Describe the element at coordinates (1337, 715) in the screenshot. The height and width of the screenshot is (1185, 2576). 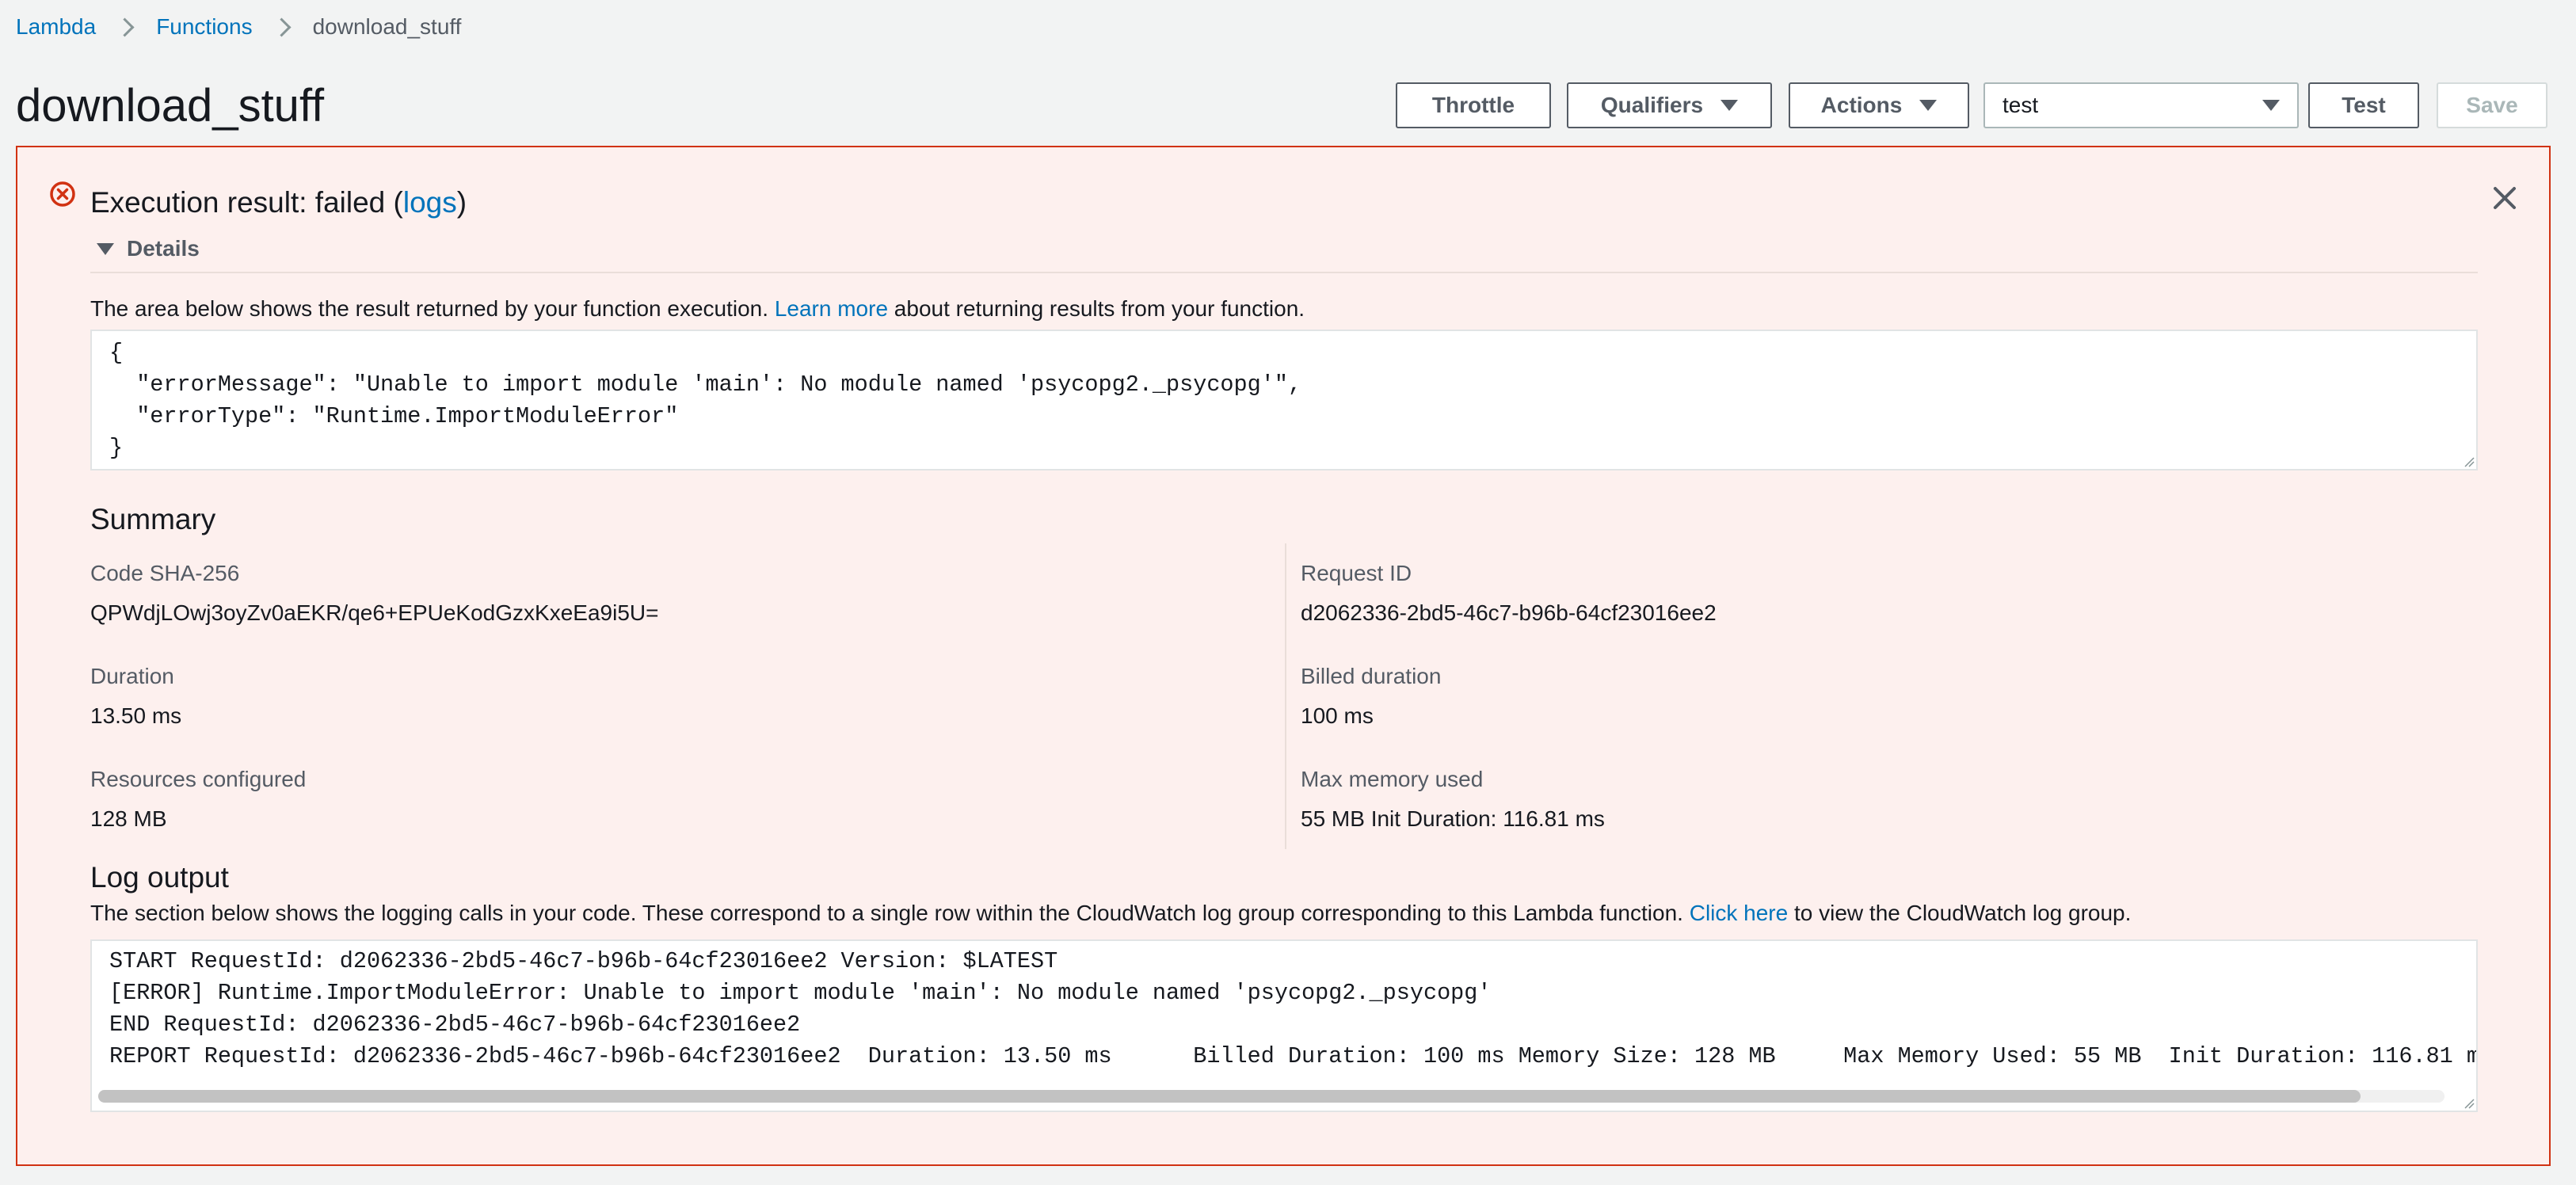
I see `billed-duration-value: 100 ms` at that location.